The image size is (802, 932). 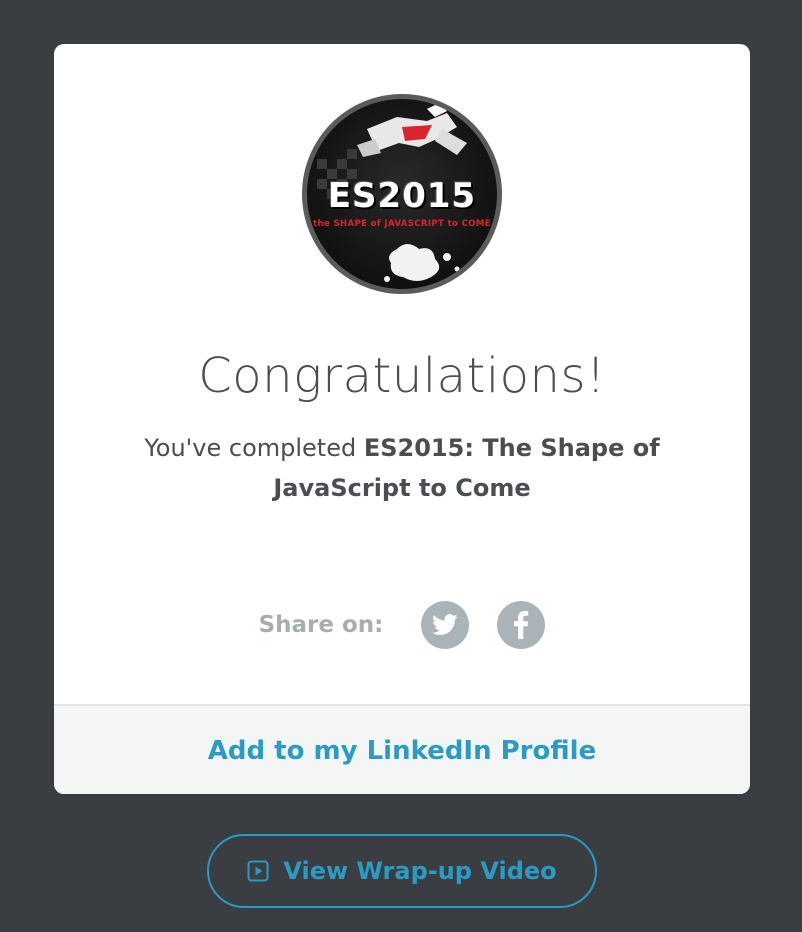 I want to click on completion-prefix: You've completed, so click(x=254, y=448).